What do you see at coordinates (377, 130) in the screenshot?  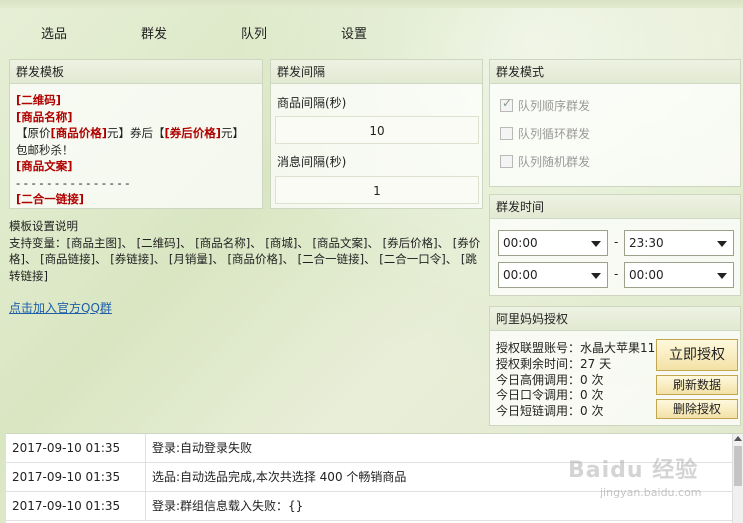 I see `product-interval-input: 10` at bounding box center [377, 130].